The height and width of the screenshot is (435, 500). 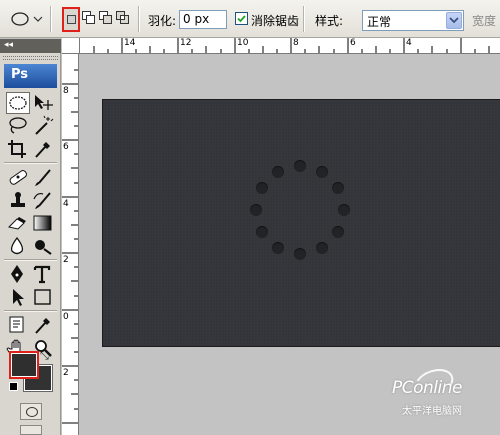 What do you see at coordinates (66, 147) in the screenshot?
I see `ruler-label: 6` at bounding box center [66, 147].